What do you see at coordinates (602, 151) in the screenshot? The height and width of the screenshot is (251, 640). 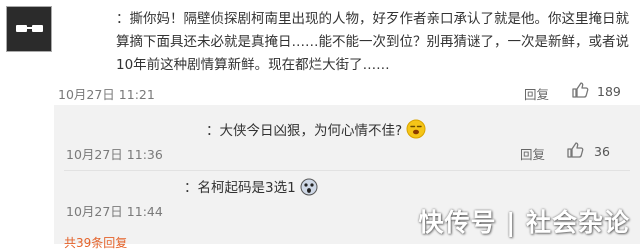 I see `reply-1-like-count: 36` at bounding box center [602, 151].